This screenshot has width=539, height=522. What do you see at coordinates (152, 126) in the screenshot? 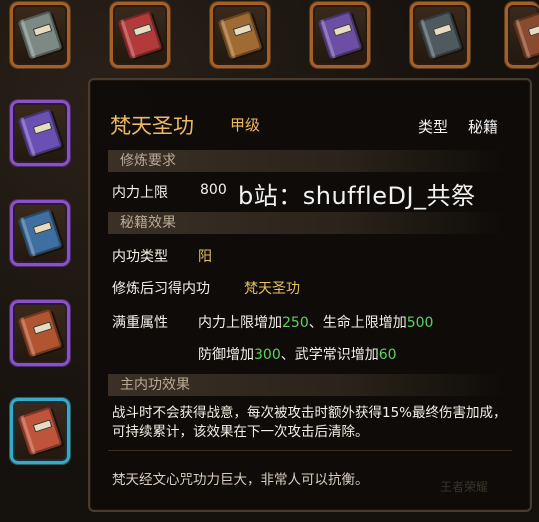
I see `item-title: 梵天圣功` at bounding box center [152, 126].